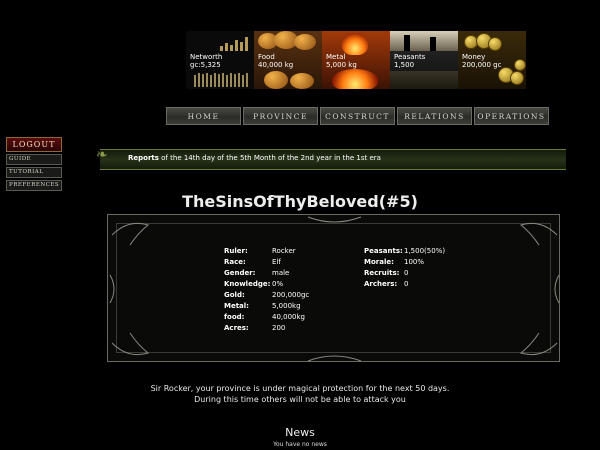 The height and width of the screenshot is (450, 600). I want to click on food-panel: Food 40,000 kg, so click(288, 60).